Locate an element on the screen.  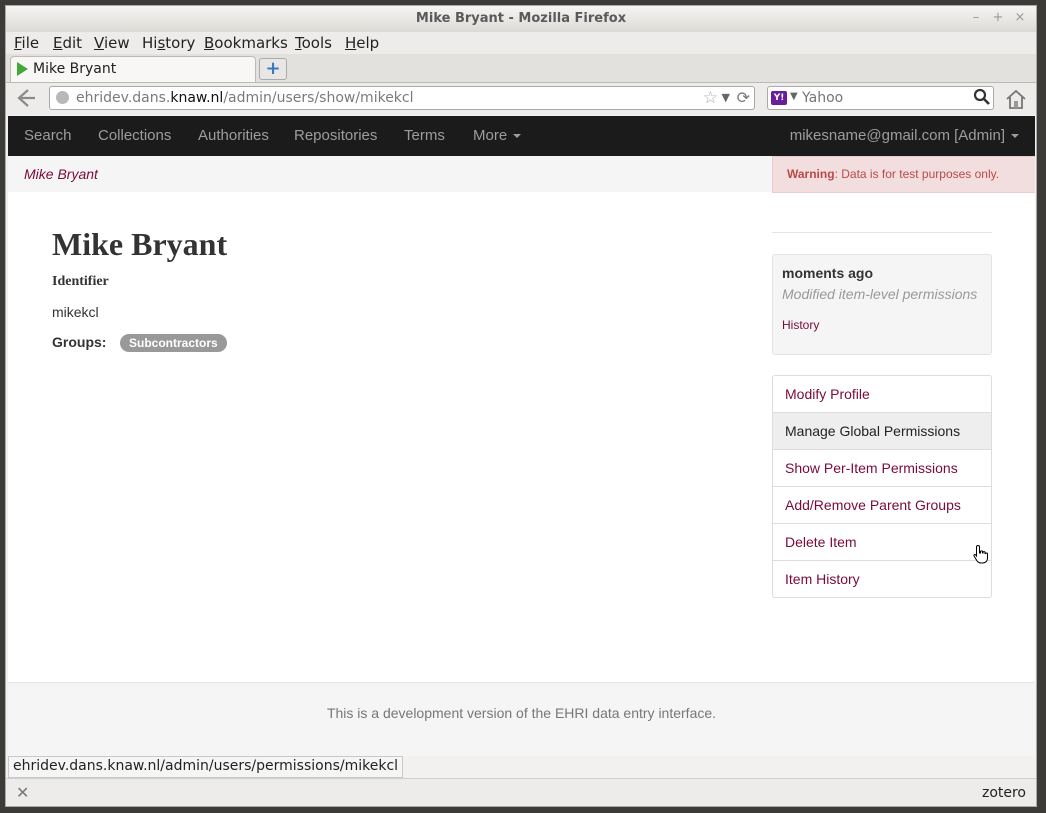
show-per-item-permissions-link: Show Per-Item Permissions is located at coordinates (882, 467).